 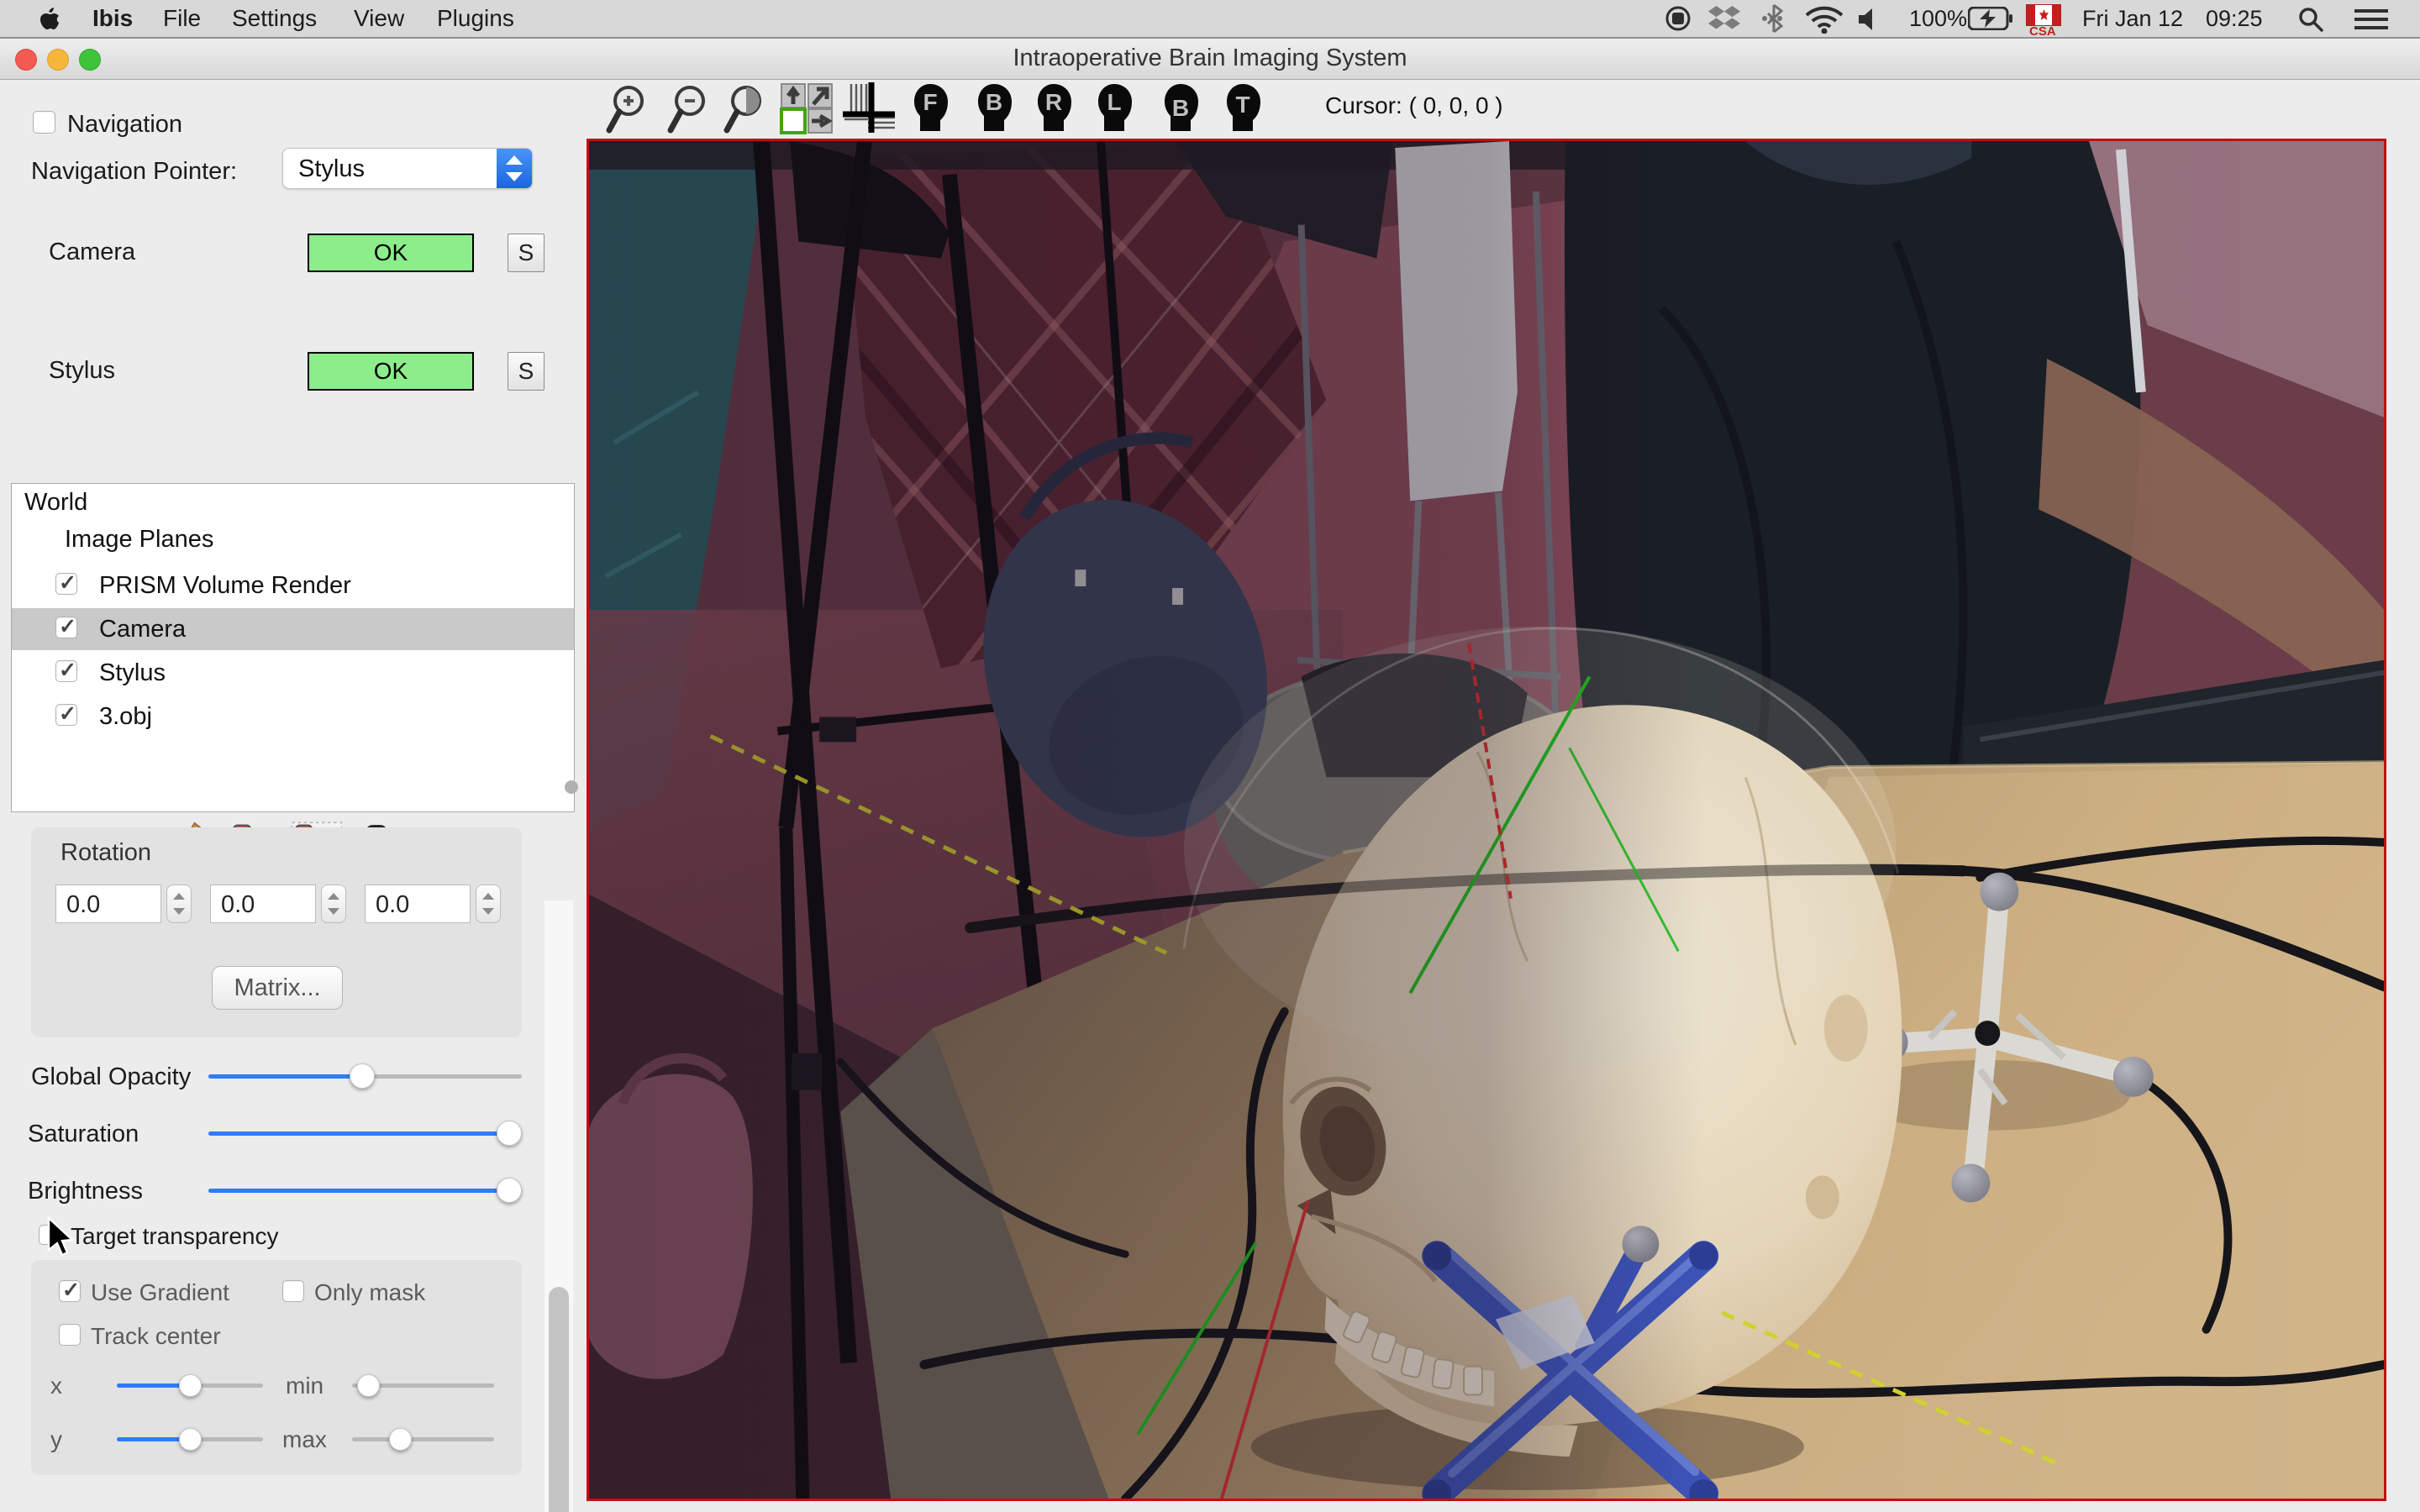 I want to click on tree-label-prism: PRISM Volume Render, so click(x=225, y=585).